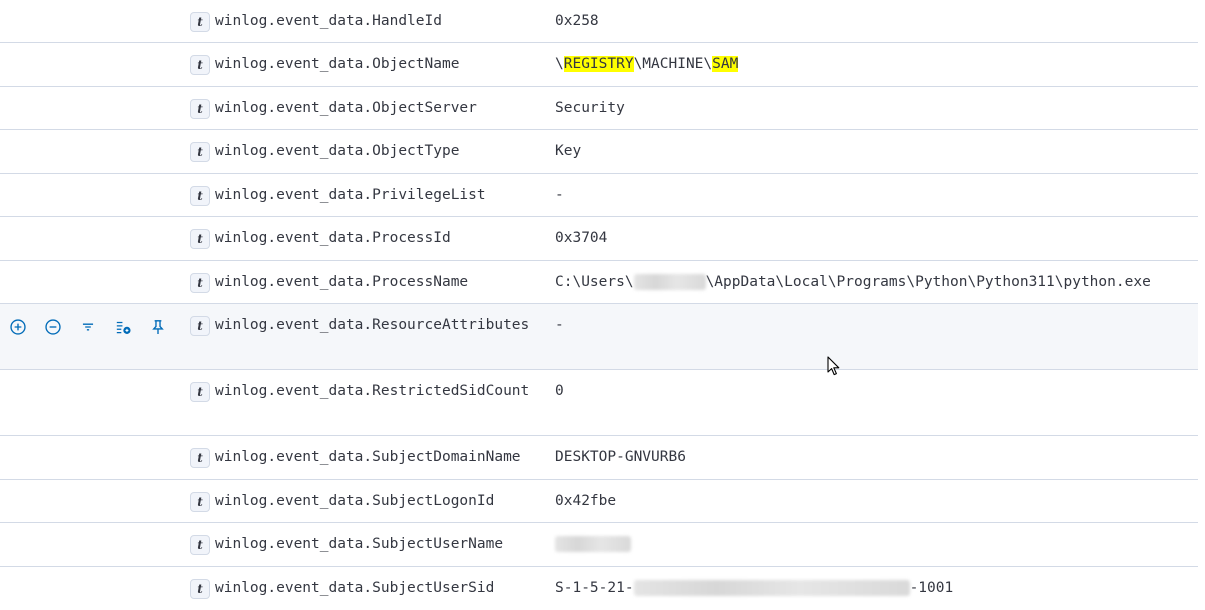 This screenshot has height=610, width=1205. I want to click on filter-out-value-icon, so click(53, 327).